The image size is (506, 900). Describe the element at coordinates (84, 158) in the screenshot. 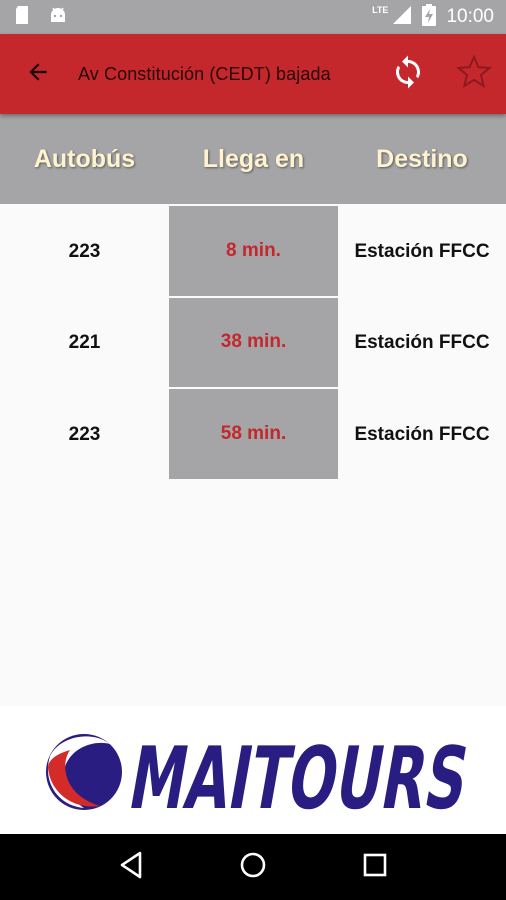

I see `header-bus: Autobús` at that location.